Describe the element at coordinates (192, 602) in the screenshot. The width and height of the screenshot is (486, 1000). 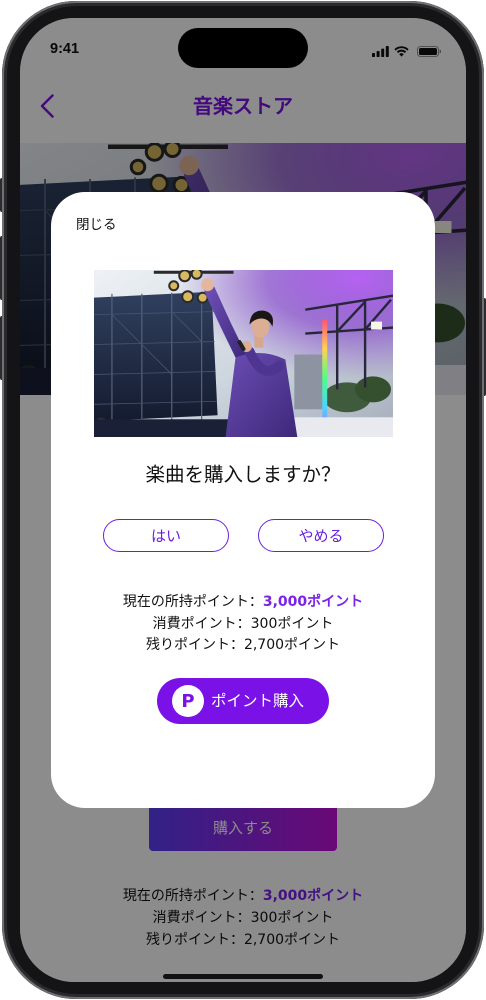
I see `current-points-label: 現在の所持ポイント：` at that location.